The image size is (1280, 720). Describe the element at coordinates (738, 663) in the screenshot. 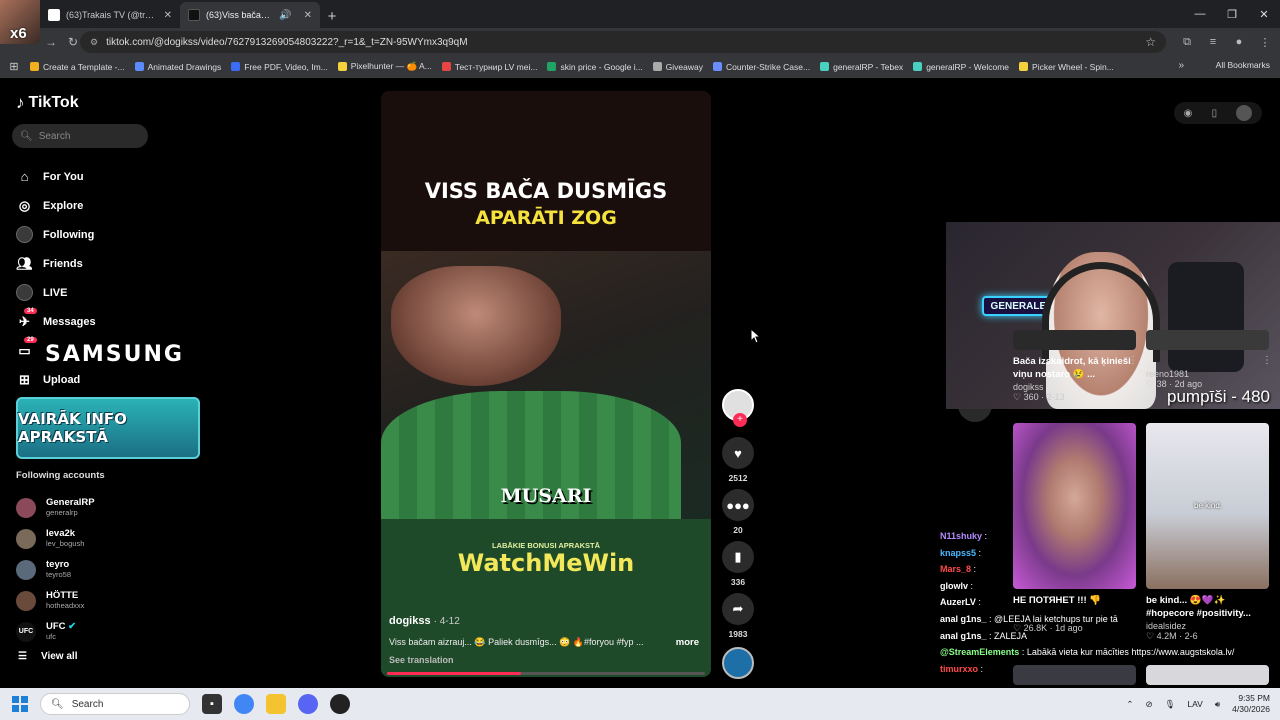

I see `sound-disc-icon` at that location.